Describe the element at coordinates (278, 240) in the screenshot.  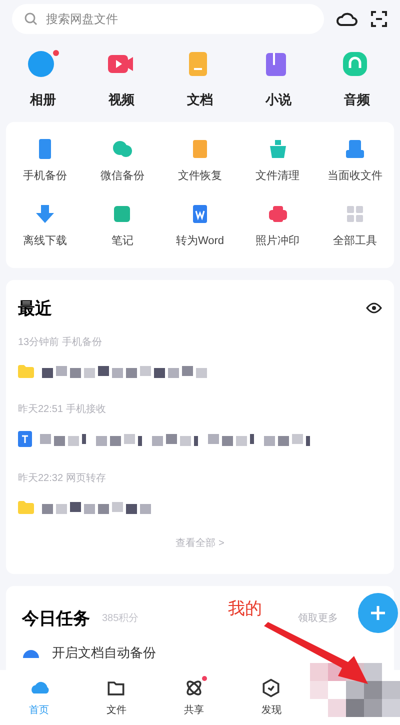
I see `tool-label: 照片冲印` at that location.